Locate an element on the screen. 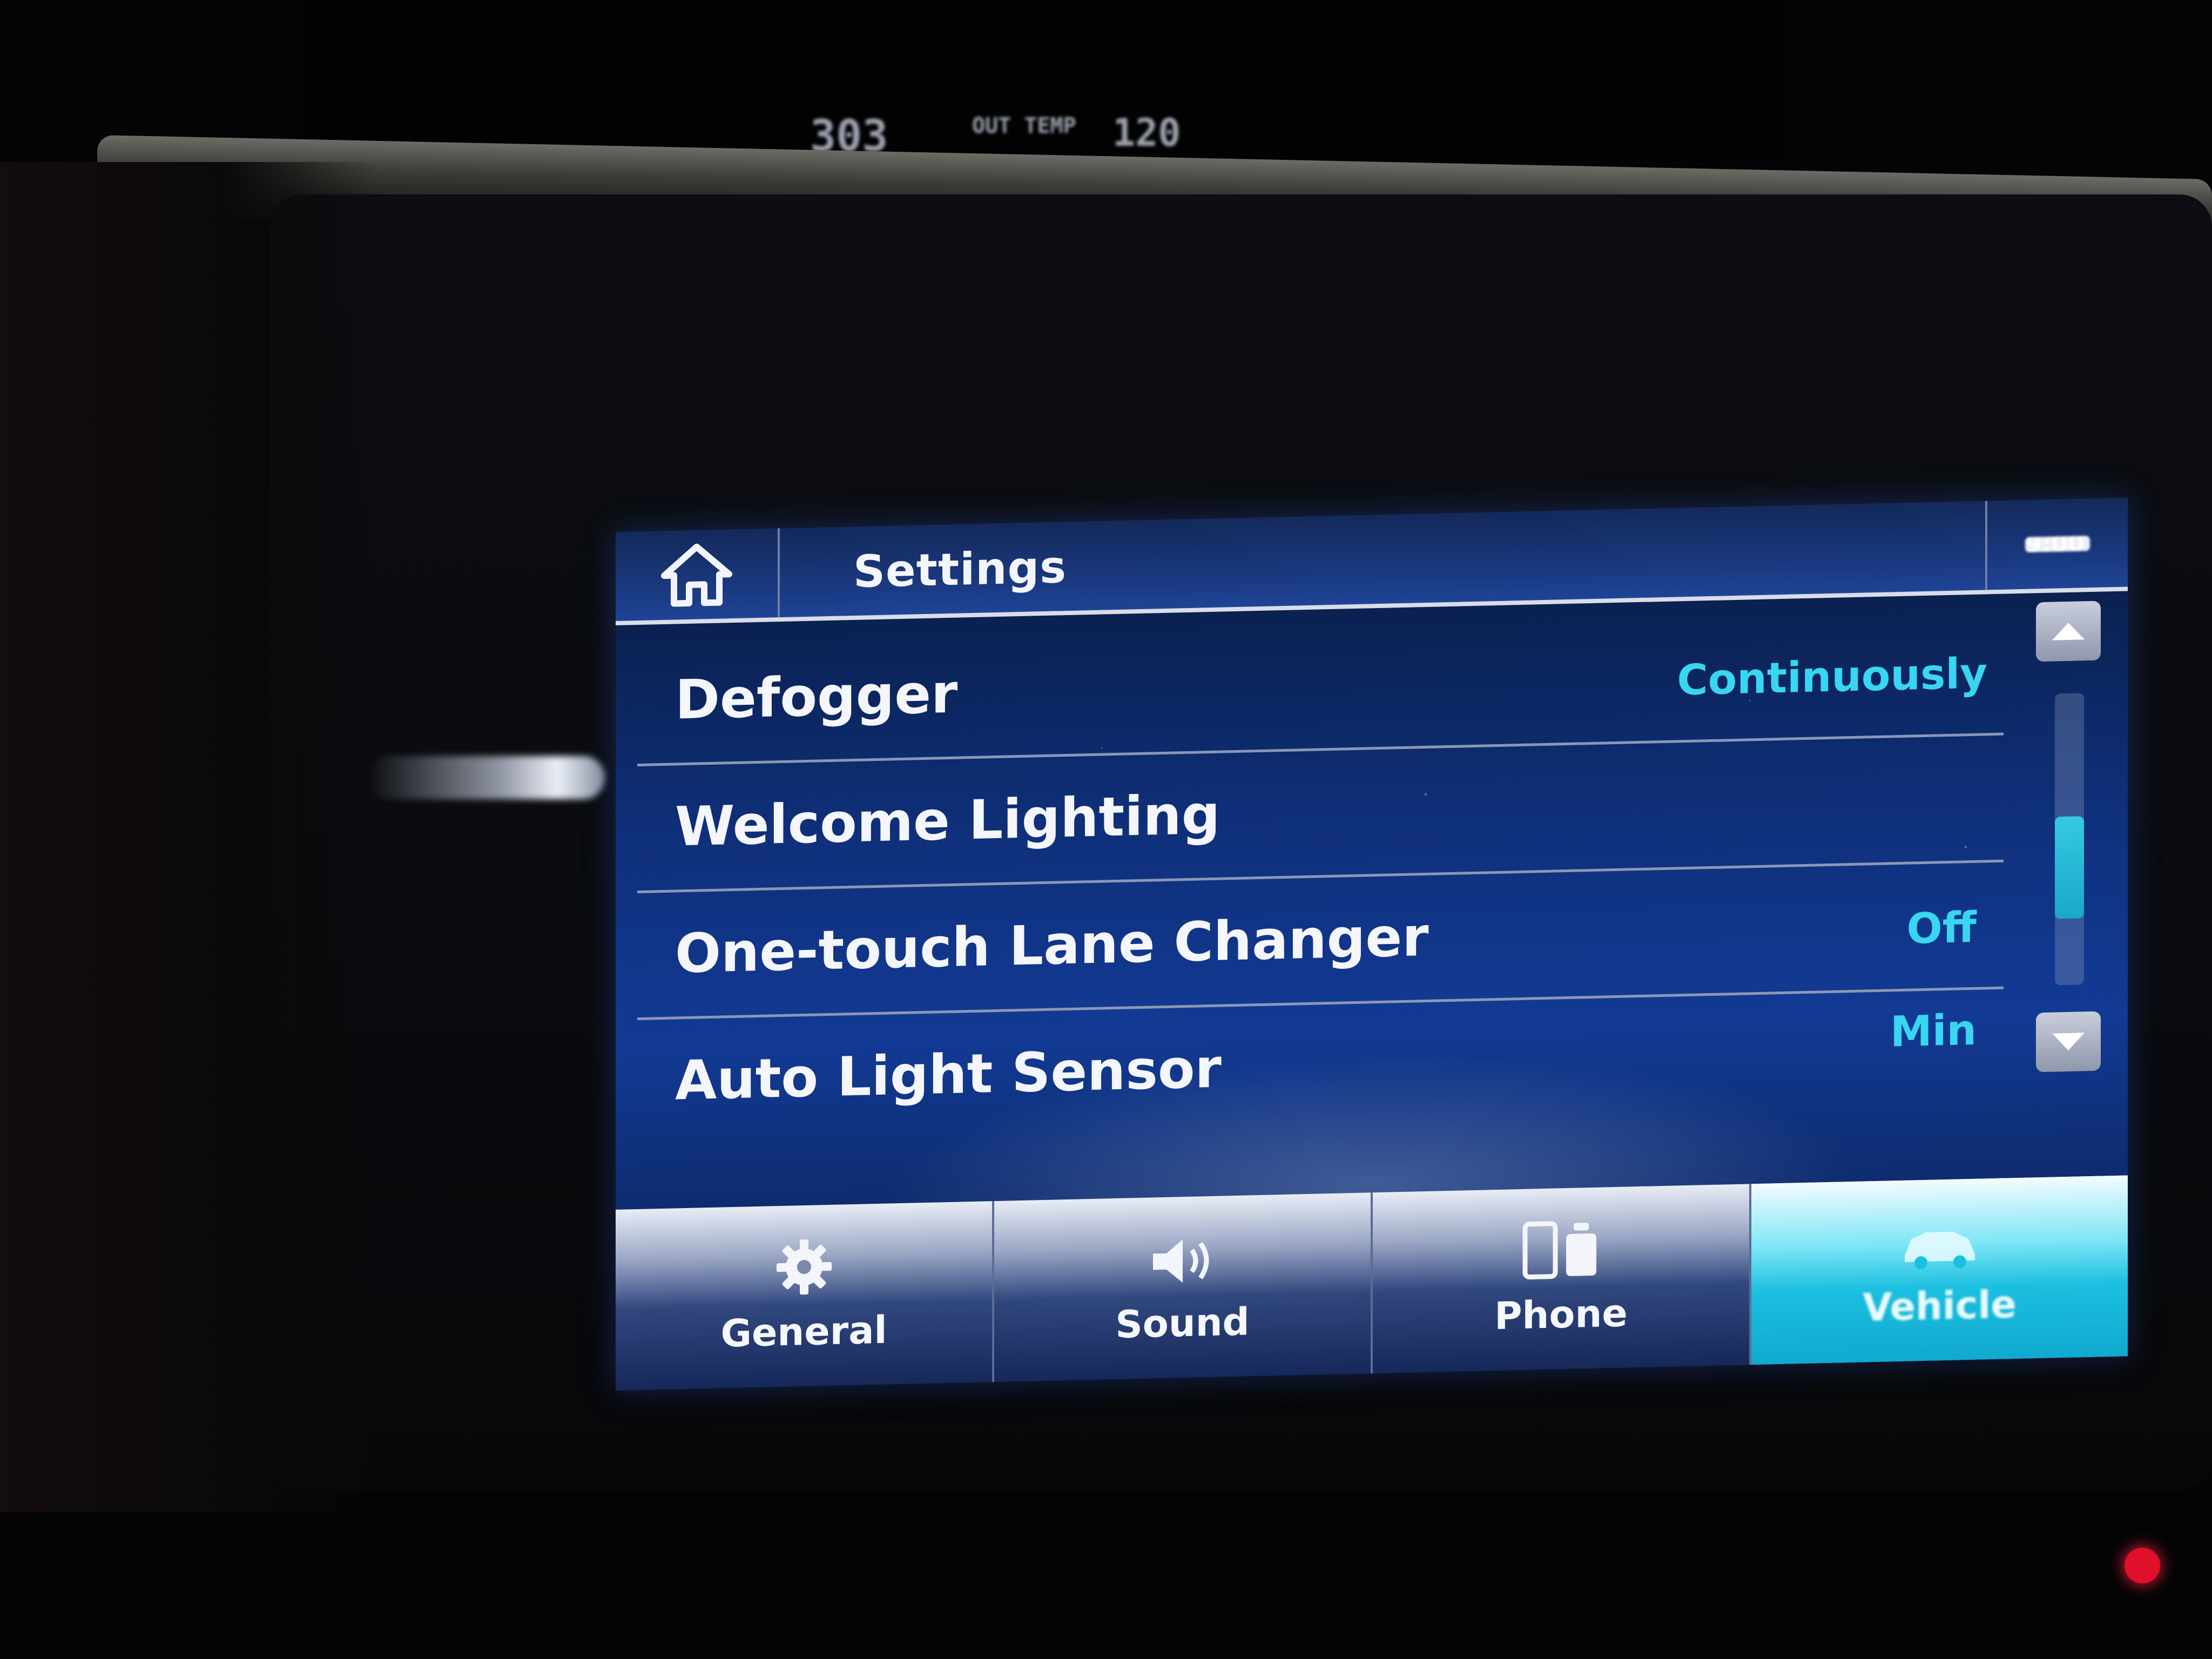 This screenshot has height=1659, width=2212. scrollbar is located at coordinates (2066, 845).